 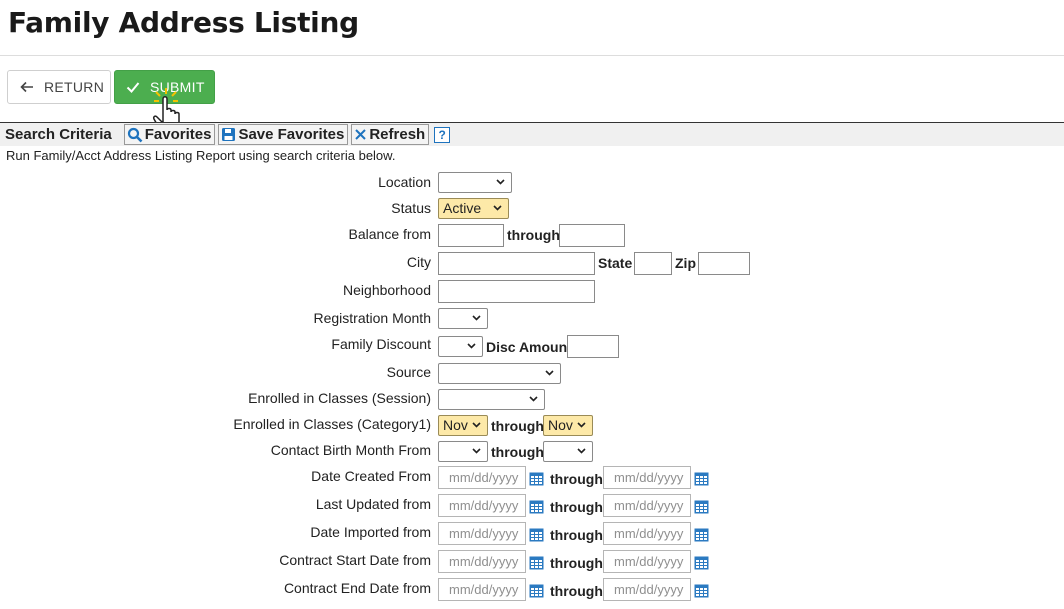 What do you see at coordinates (418, 262) in the screenshot?
I see `city-label: City` at bounding box center [418, 262].